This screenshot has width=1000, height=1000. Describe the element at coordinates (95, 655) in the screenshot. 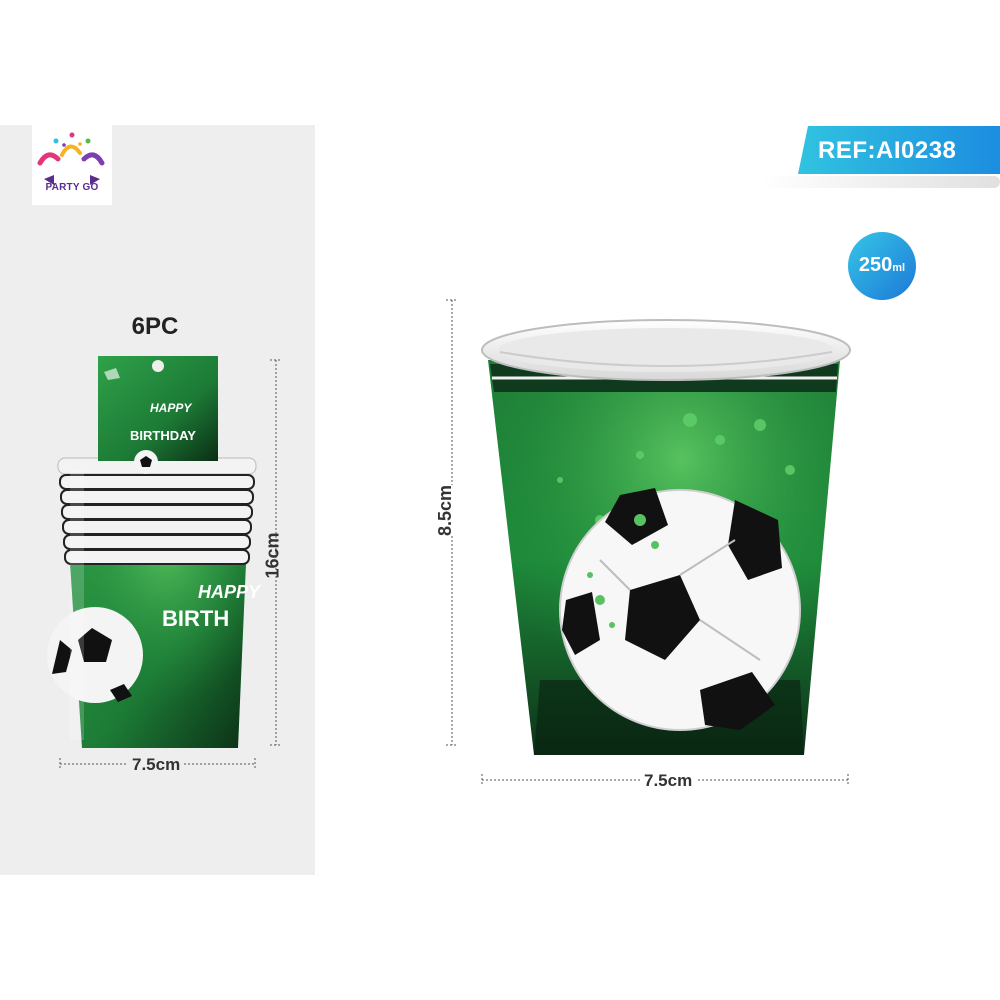

I see `stacked-cup-football` at that location.